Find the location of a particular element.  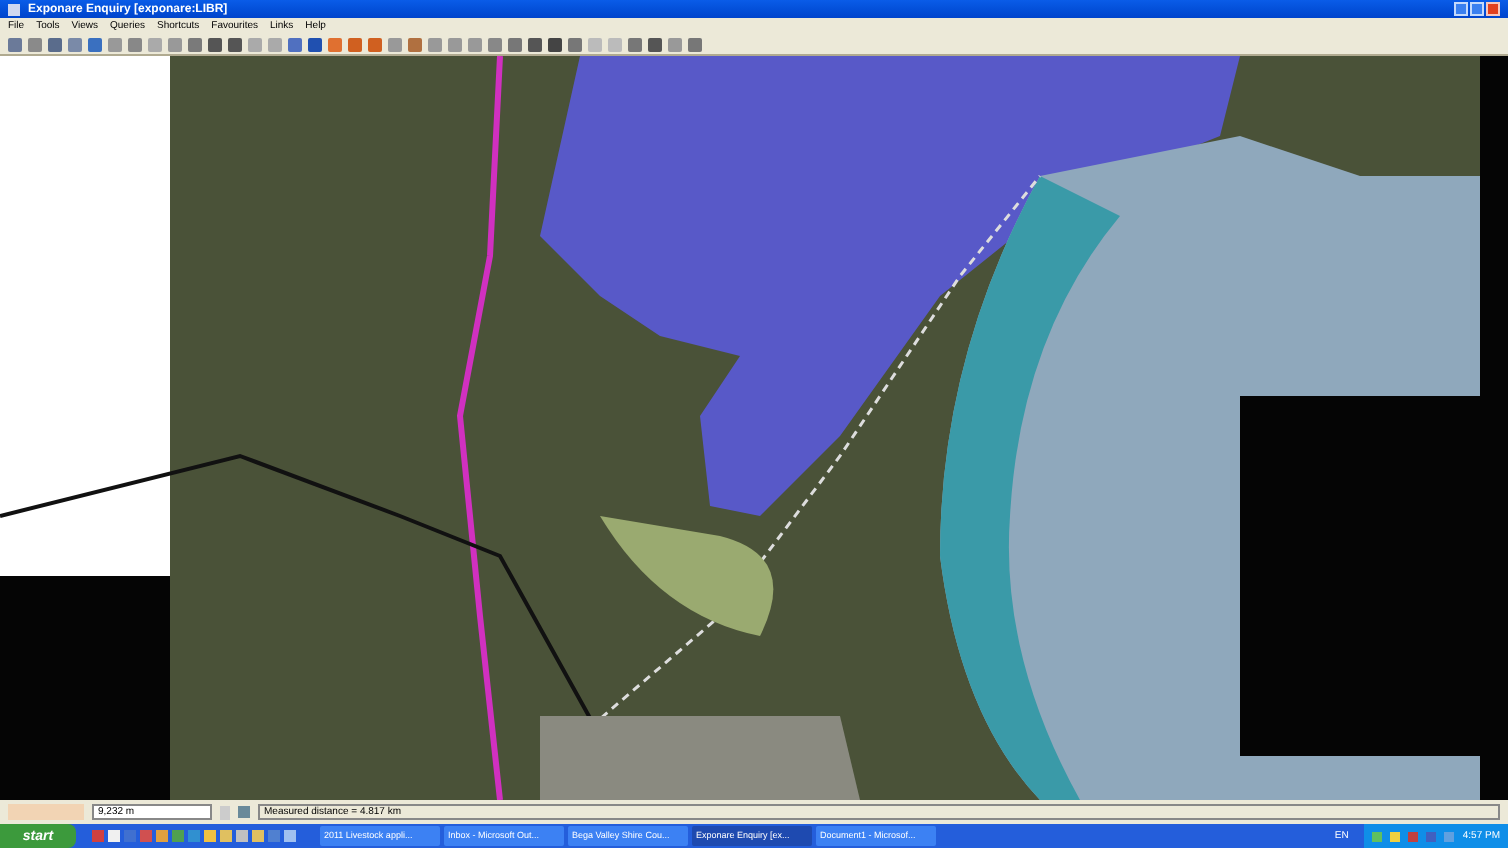

maximize-button is located at coordinates (1477, 9).